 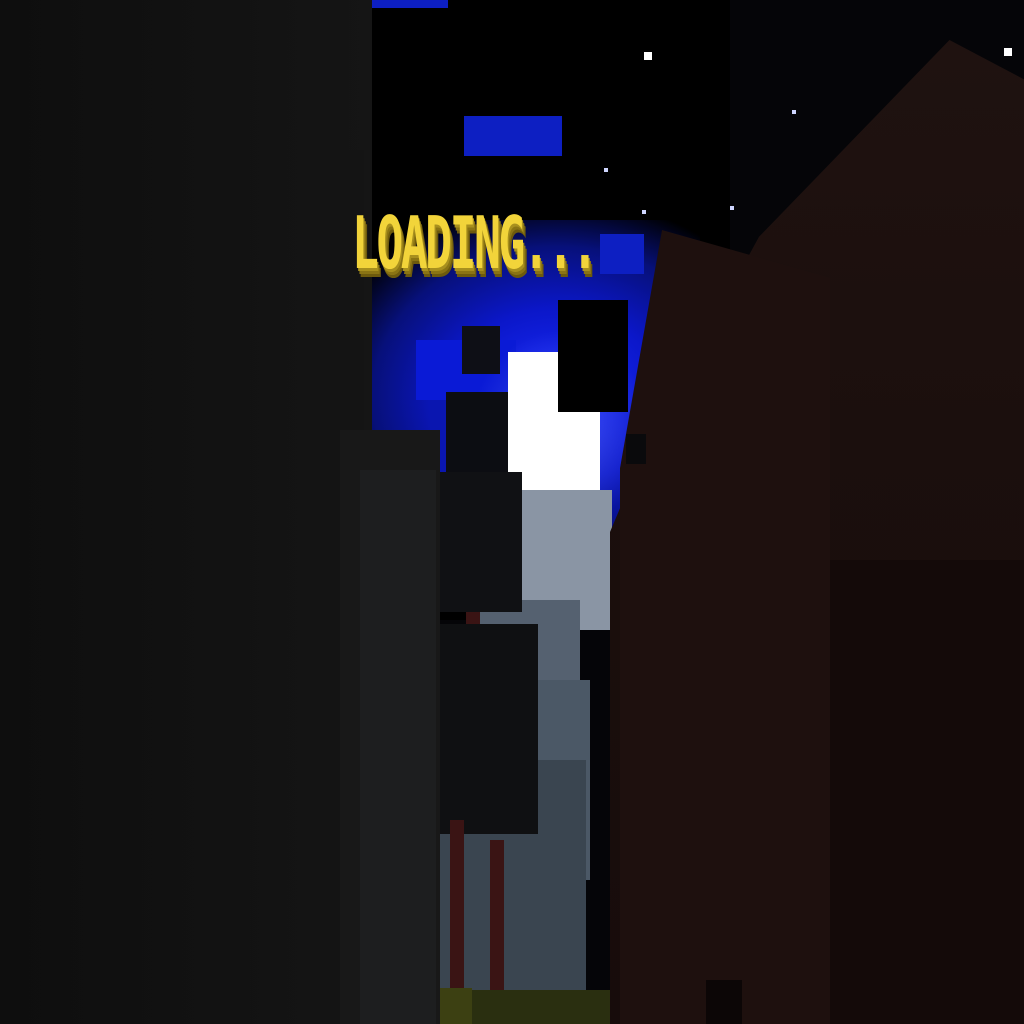 What do you see at coordinates (636, 449) in the screenshot?
I see `wall-slot` at bounding box center [636, 449].